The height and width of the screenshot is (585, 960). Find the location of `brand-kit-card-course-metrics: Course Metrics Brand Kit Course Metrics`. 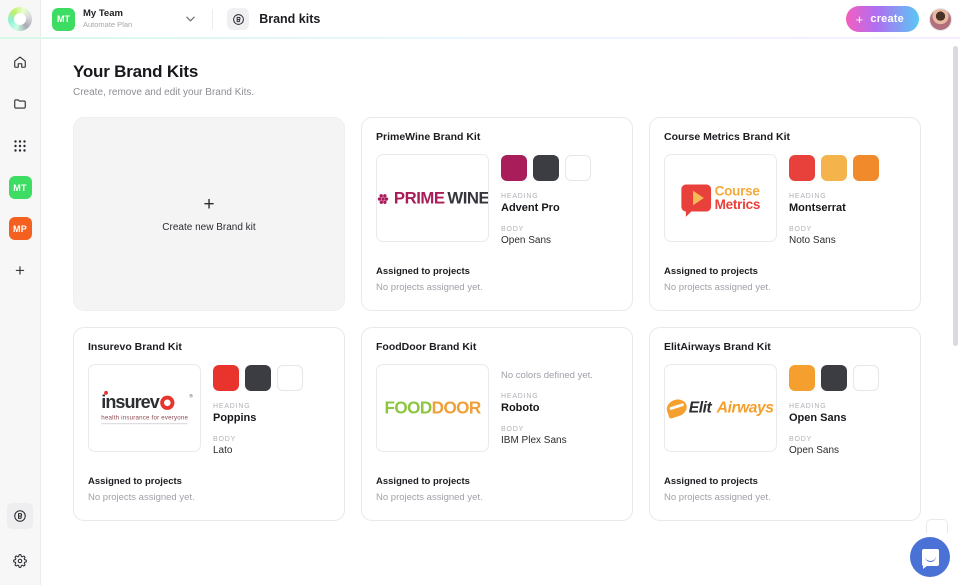

brand-kit-card-course-metrics: Course Metrics Brand Kit Course Metrics is located at coordinates (785, 214).